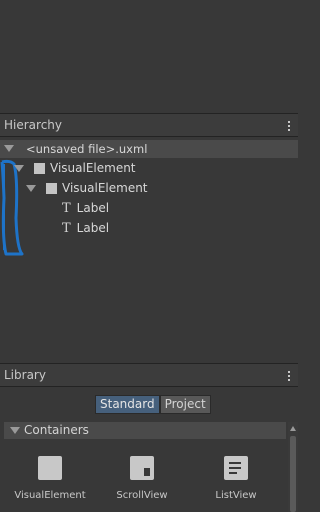  I want to click on library-item-listview: ListView, so click(236, 478).